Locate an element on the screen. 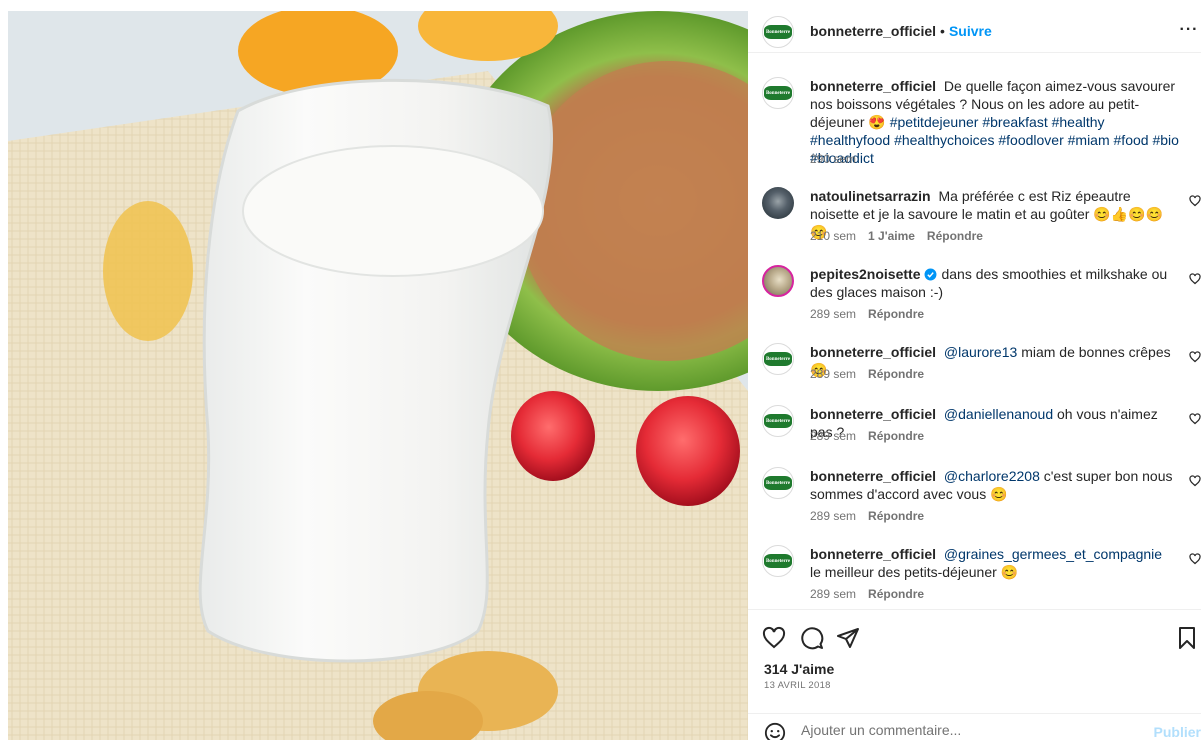 This screenshot has width=1201, height=740. caption-meta: 290 sem is located at coordinates (839, 159).